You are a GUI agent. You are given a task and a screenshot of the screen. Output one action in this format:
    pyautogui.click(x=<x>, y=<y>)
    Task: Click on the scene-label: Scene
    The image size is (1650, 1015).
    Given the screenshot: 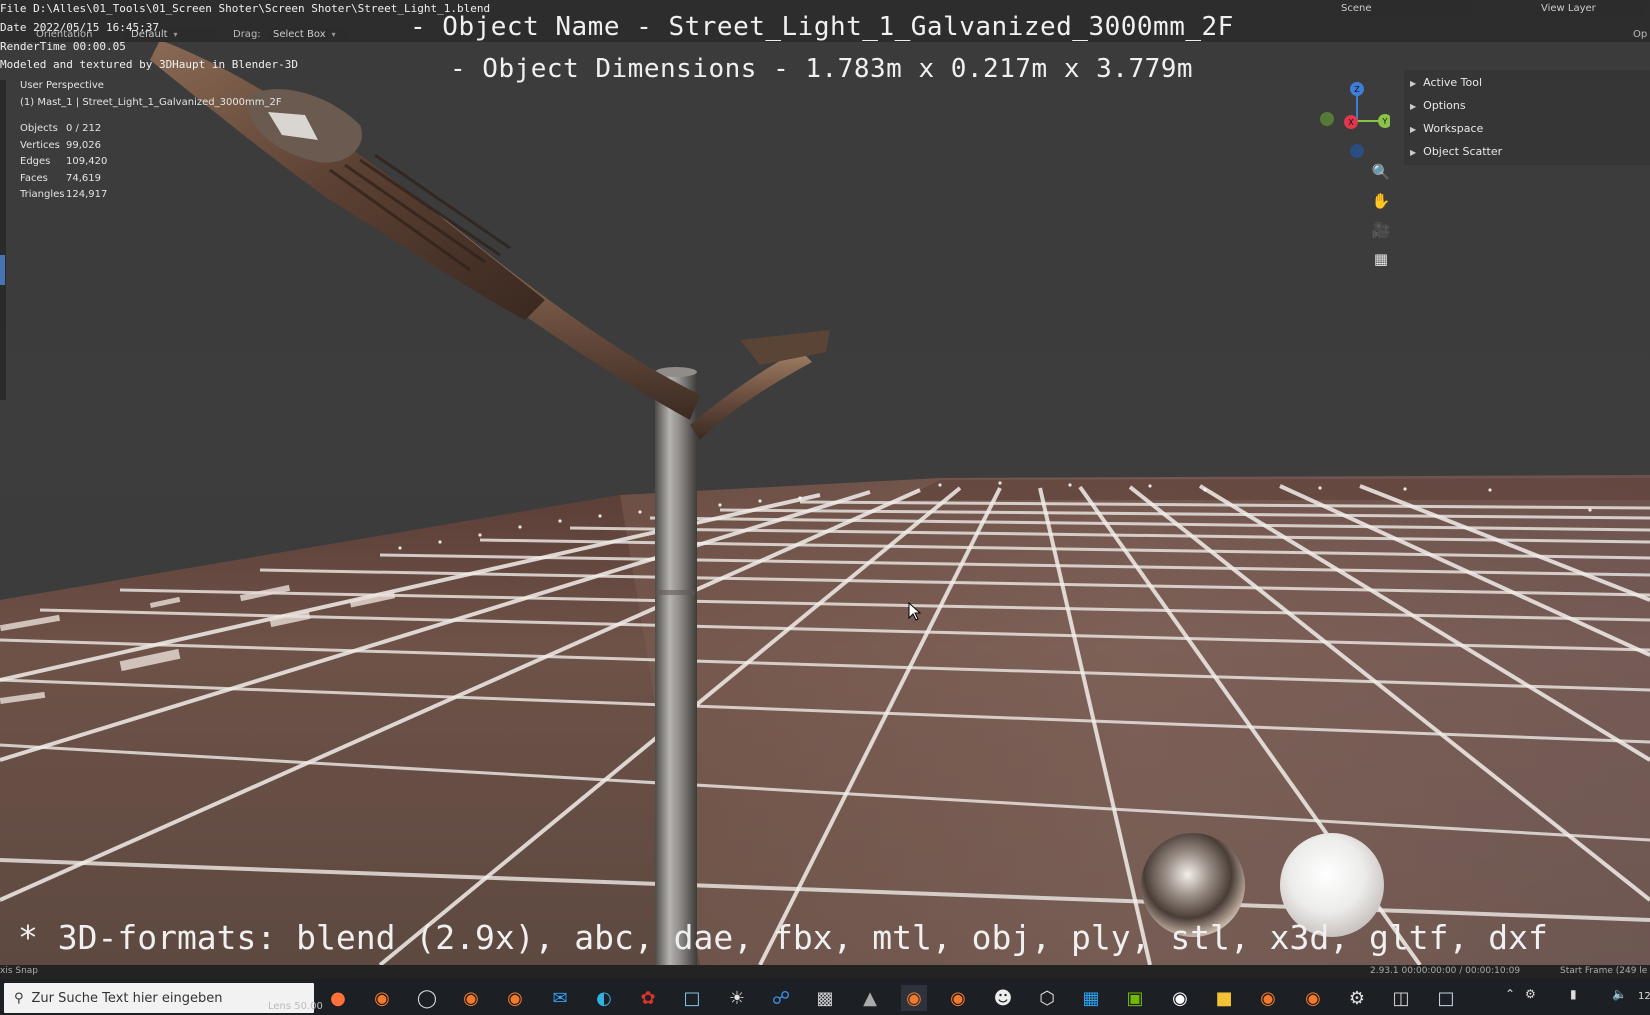 What is the action you would take?
    pyautogui.click(x=1356, y=8)
    